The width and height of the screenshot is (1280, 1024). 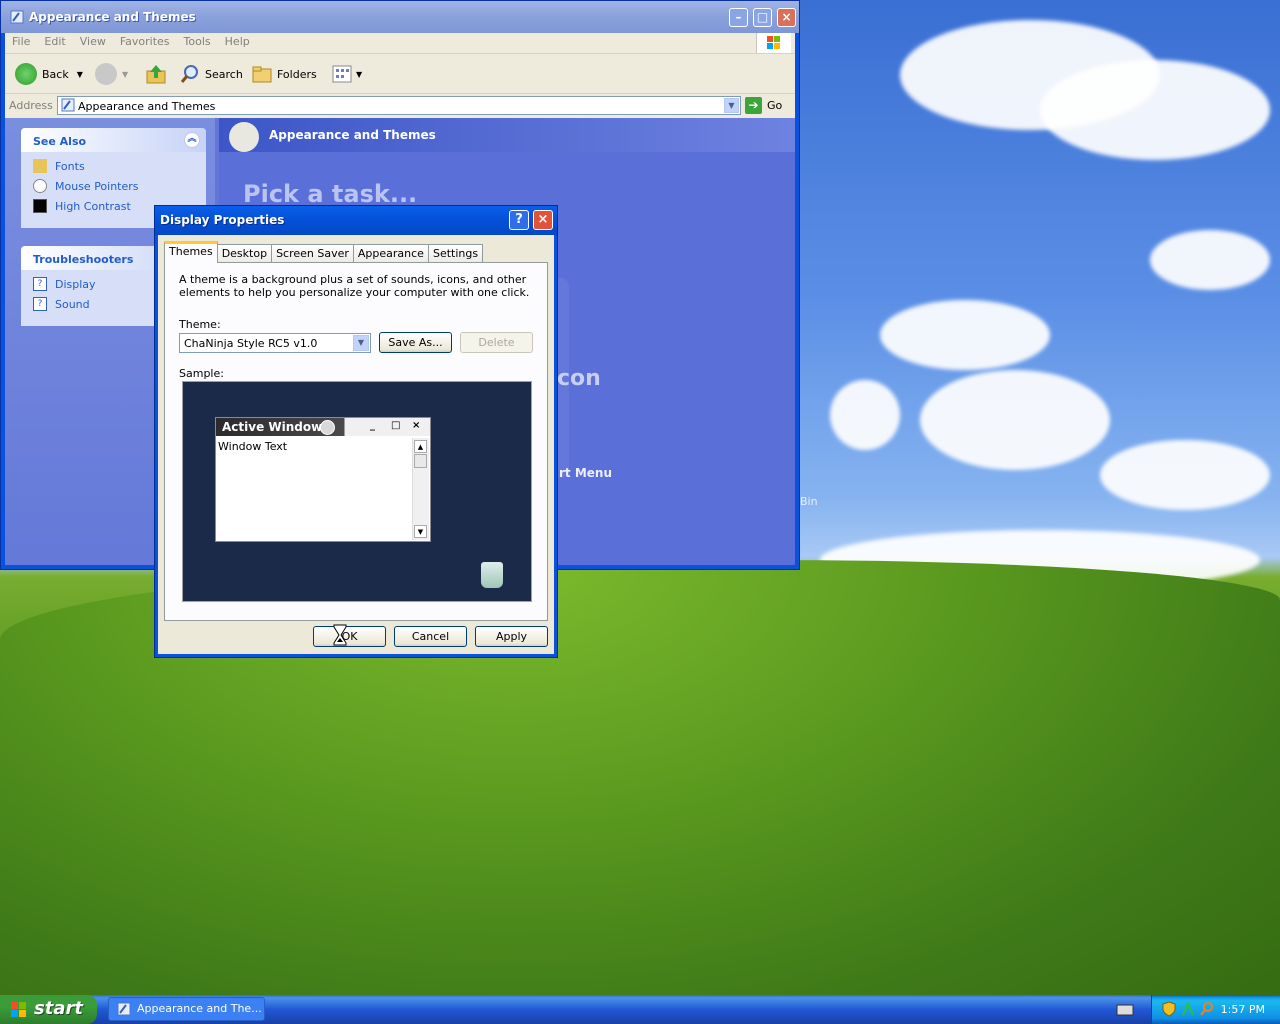 What do you see at coordinates (763, 105) in the screenshot?
I see `go-button: ➔ Go` at bounding box center [763, 105].